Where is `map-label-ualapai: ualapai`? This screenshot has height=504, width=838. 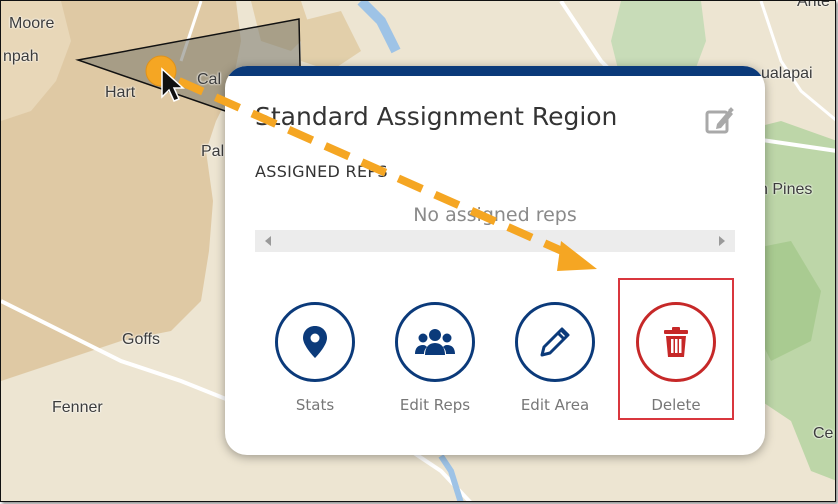
map-label-ualapai: ualapai is located at coordinates (787, 73).